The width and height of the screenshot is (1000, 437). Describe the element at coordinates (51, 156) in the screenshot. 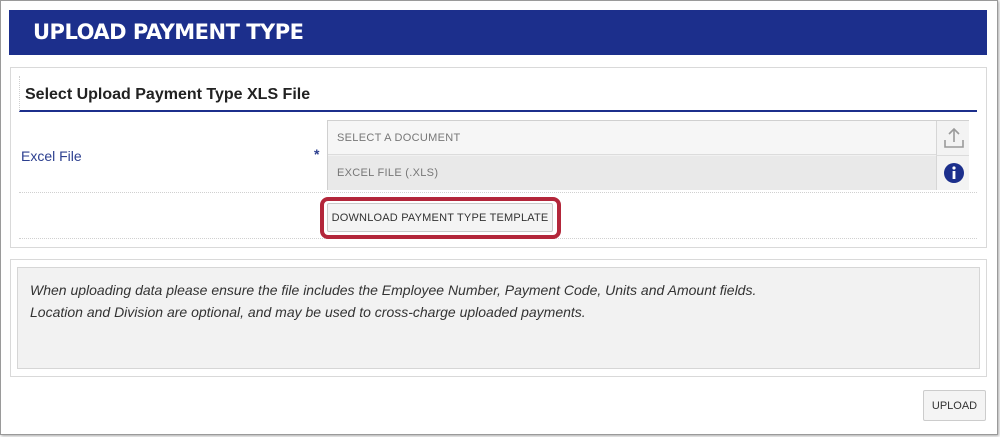

I see `excel-file-label: Excel File` at that location.